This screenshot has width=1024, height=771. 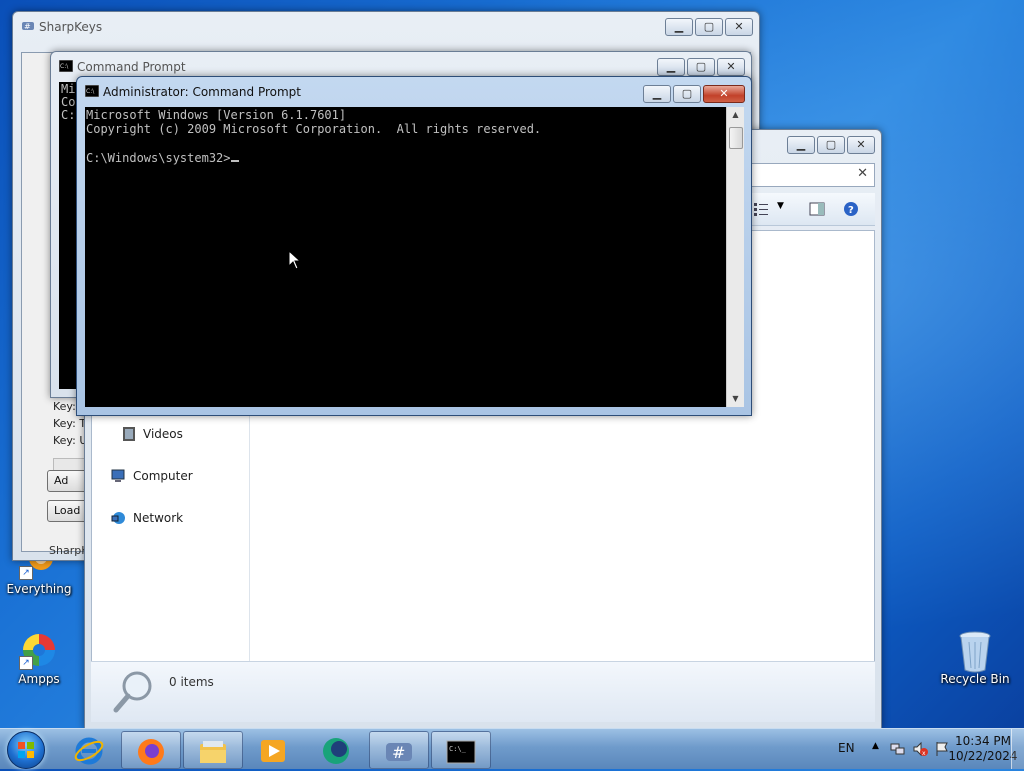 I want to click on console-prompt: C:\Windows\system32>, so click(x=158, y=158).